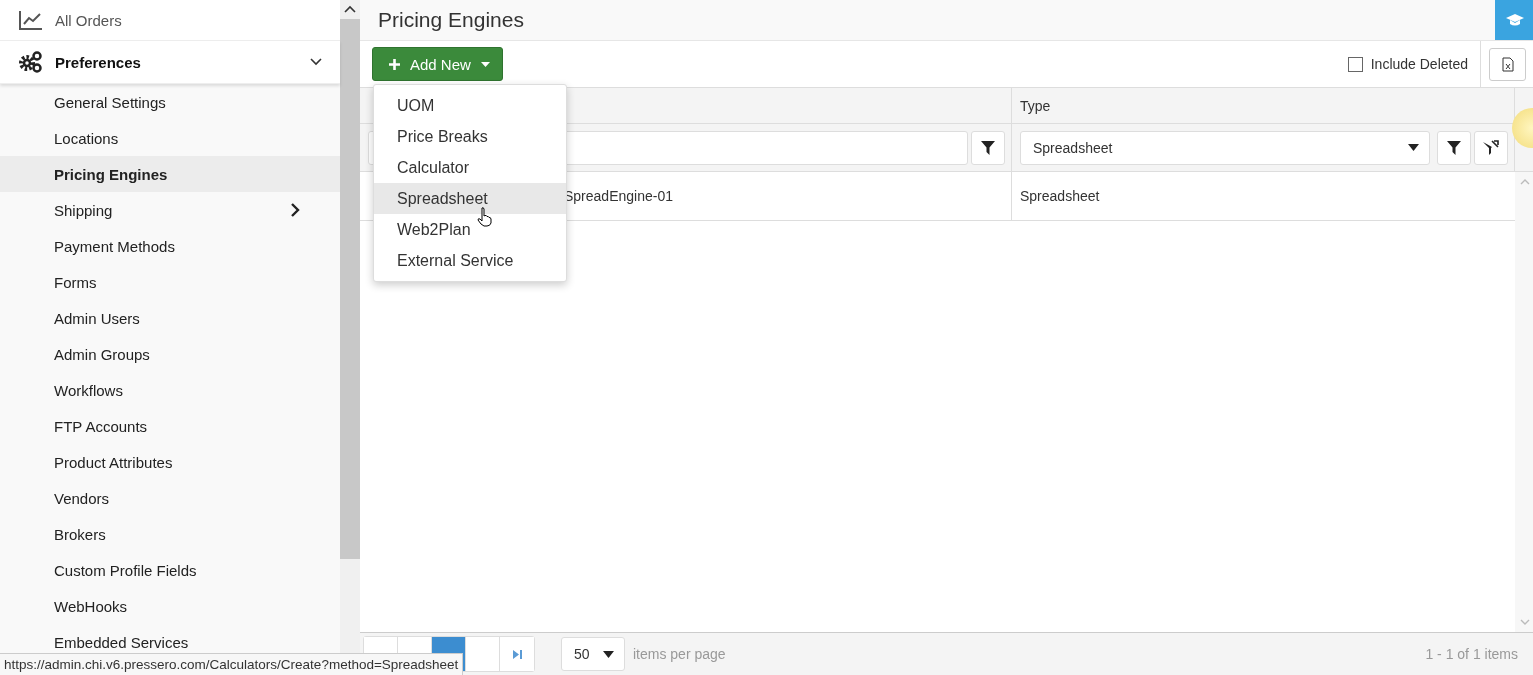  I want to click on table-cell-text: Spreadsheet, so click(1060, 196).